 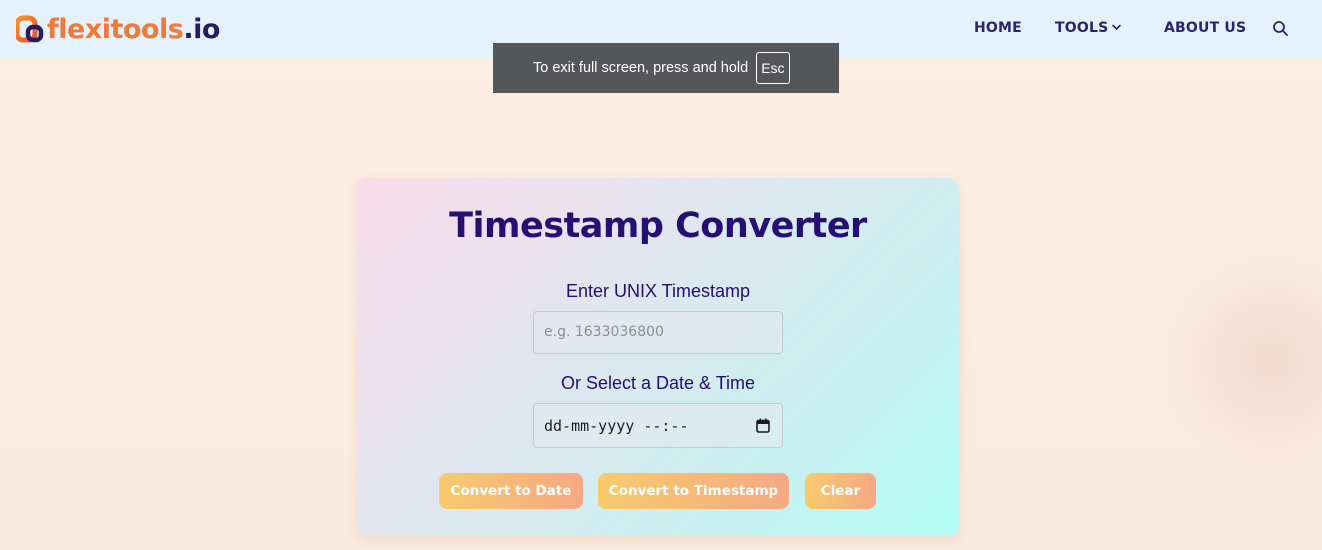 I want to click on fullscreen-exit-notice: To exit full screen, press and hold Esc, so click(x=666, y=68).